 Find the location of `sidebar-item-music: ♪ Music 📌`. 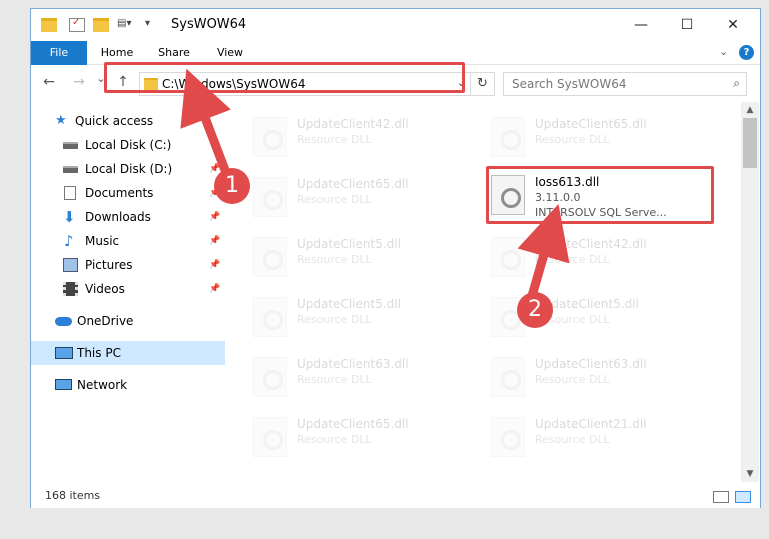

sidebar-item-music: ♪ Music 📌 is located at coordinates (128, 241).